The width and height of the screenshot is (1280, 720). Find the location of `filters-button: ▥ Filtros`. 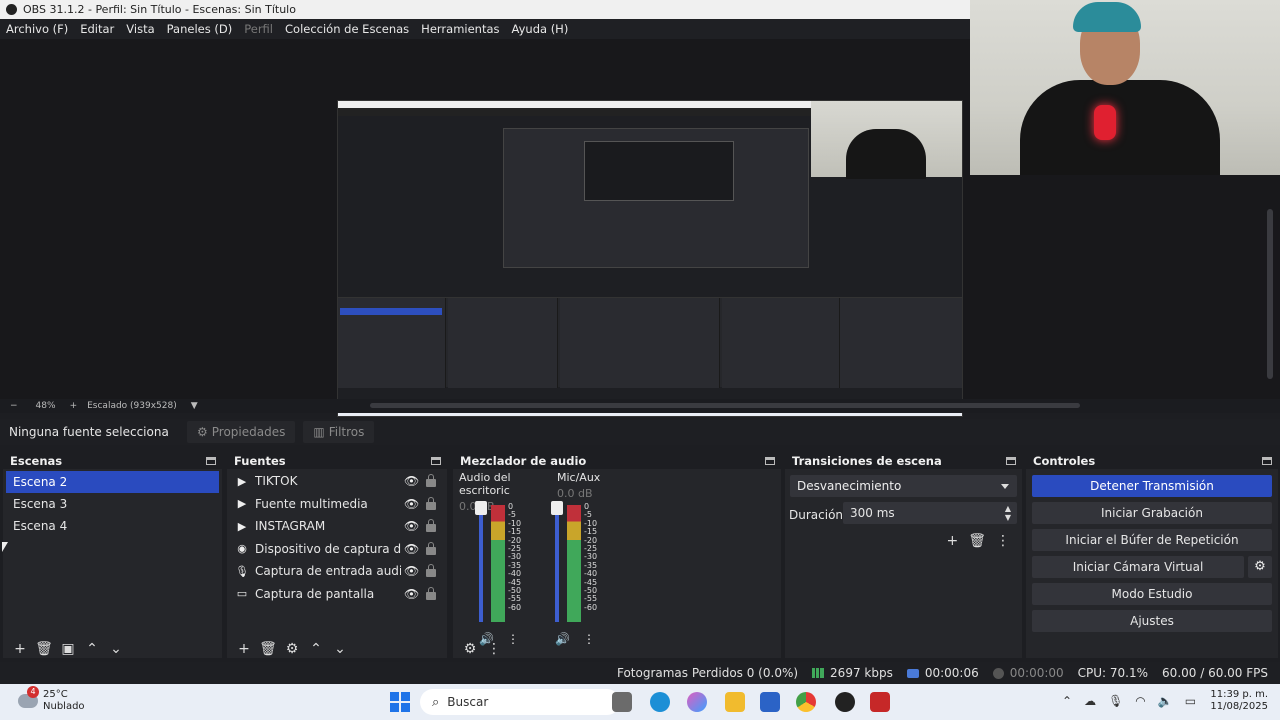

filters-button: ▥ Filtros is located at coordinates (339, 432).